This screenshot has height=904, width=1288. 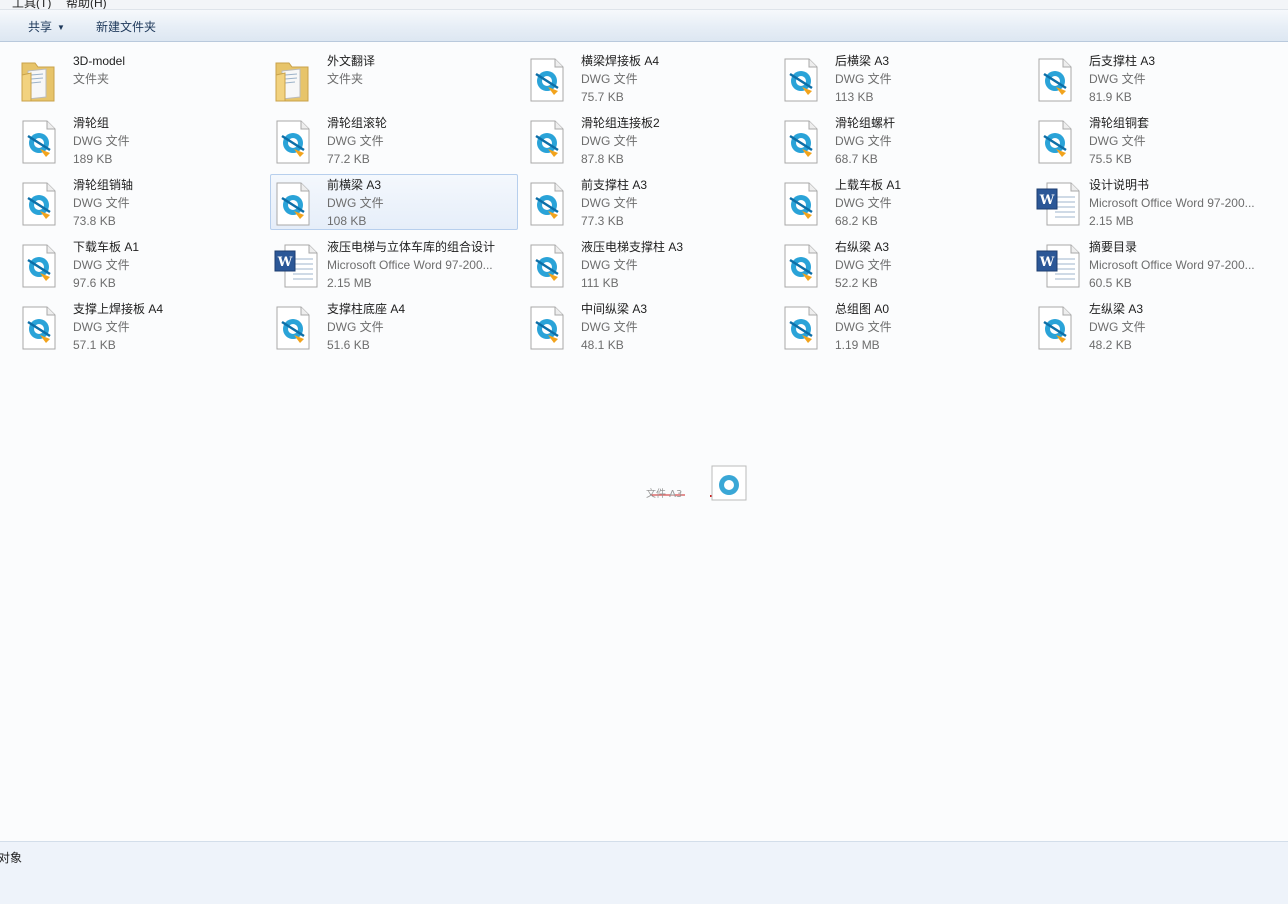 What do you see at coordinates (46, 26) in the screenshot?
I see `share-button: 共享 ▼` at bounding box center [46, 26].